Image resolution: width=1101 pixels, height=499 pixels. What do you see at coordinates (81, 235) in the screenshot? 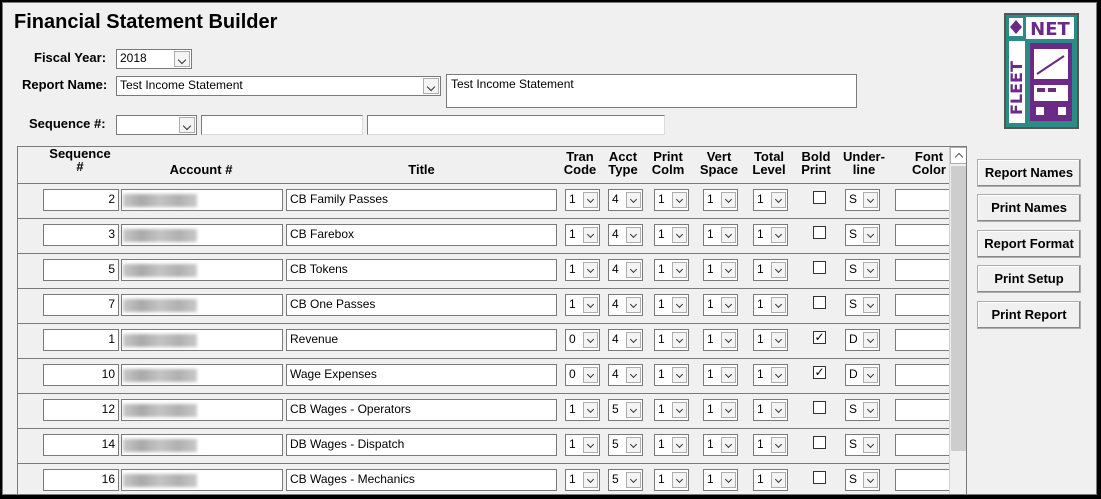
I see `sequence-cell: 3` at bounding box center [81, 235].